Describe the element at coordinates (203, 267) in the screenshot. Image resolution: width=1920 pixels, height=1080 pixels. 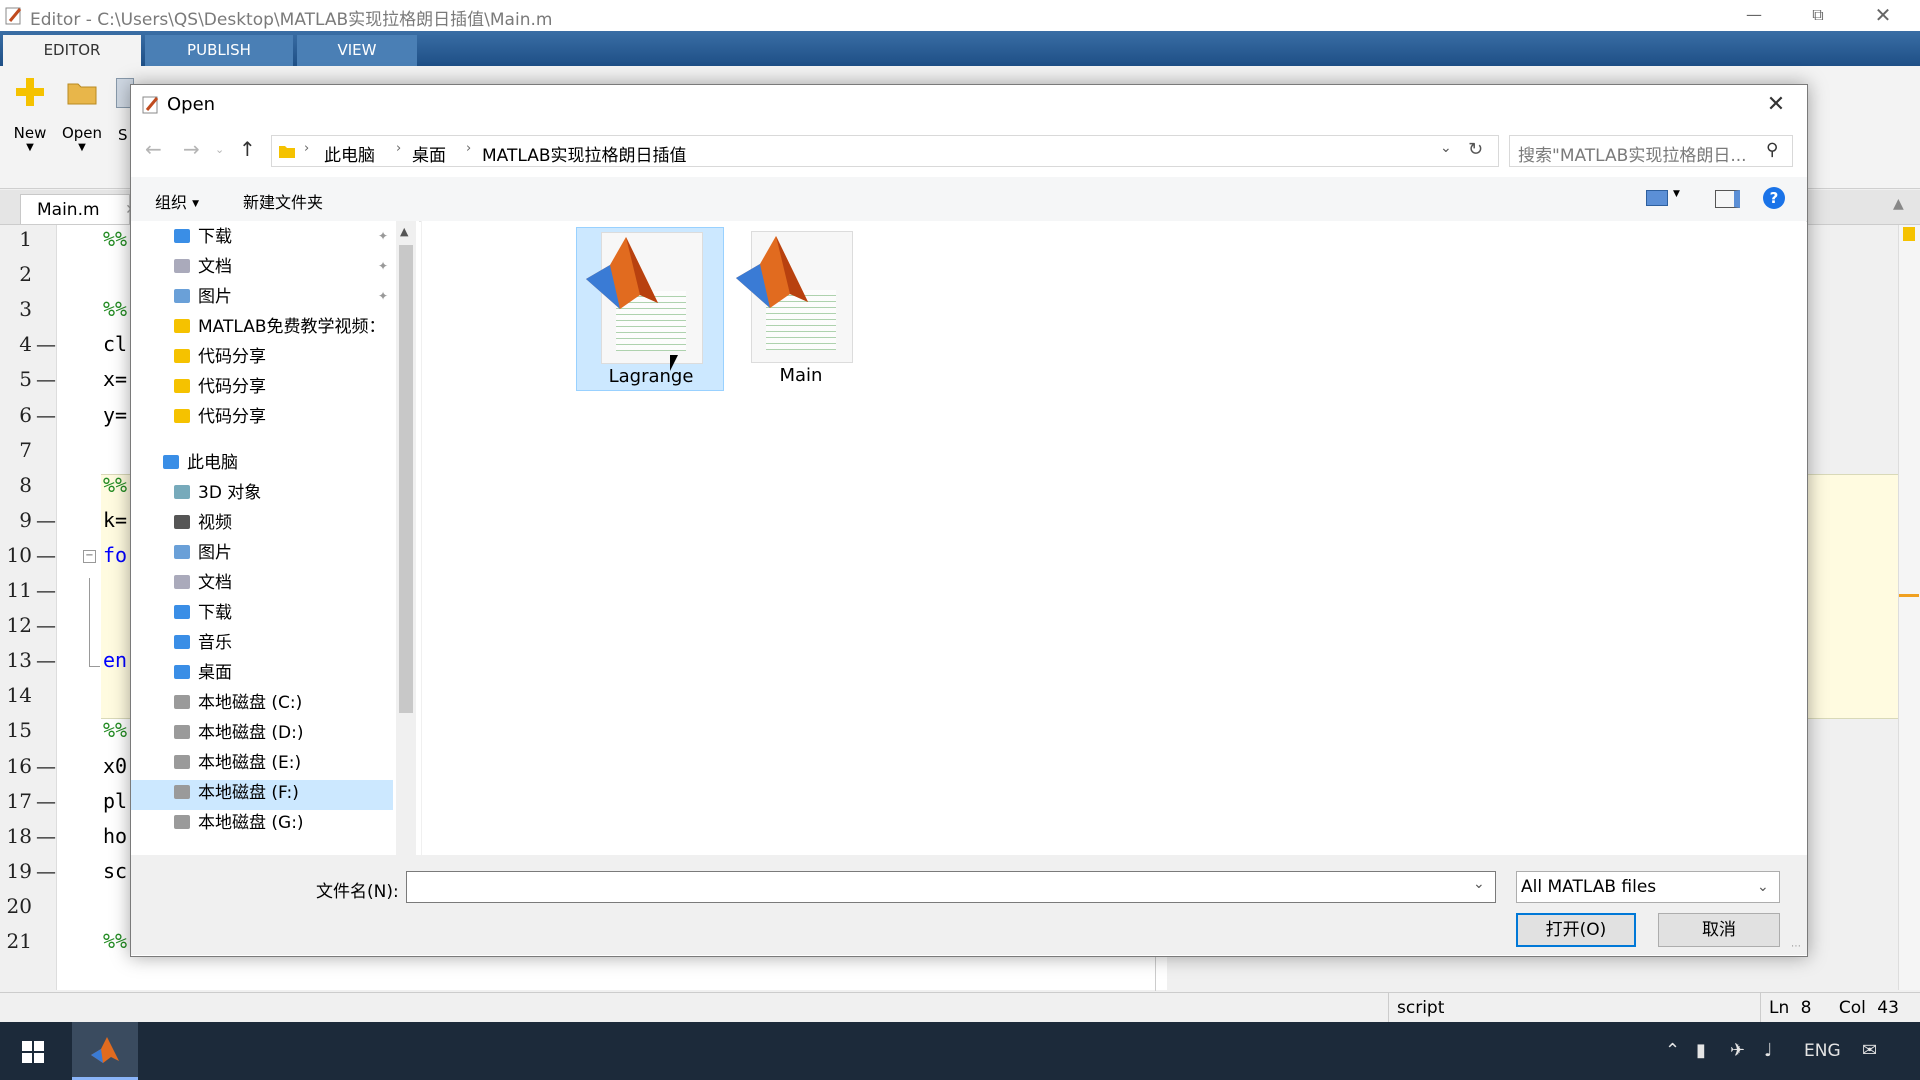
I see `nav-item-quick: 文档` at that location.